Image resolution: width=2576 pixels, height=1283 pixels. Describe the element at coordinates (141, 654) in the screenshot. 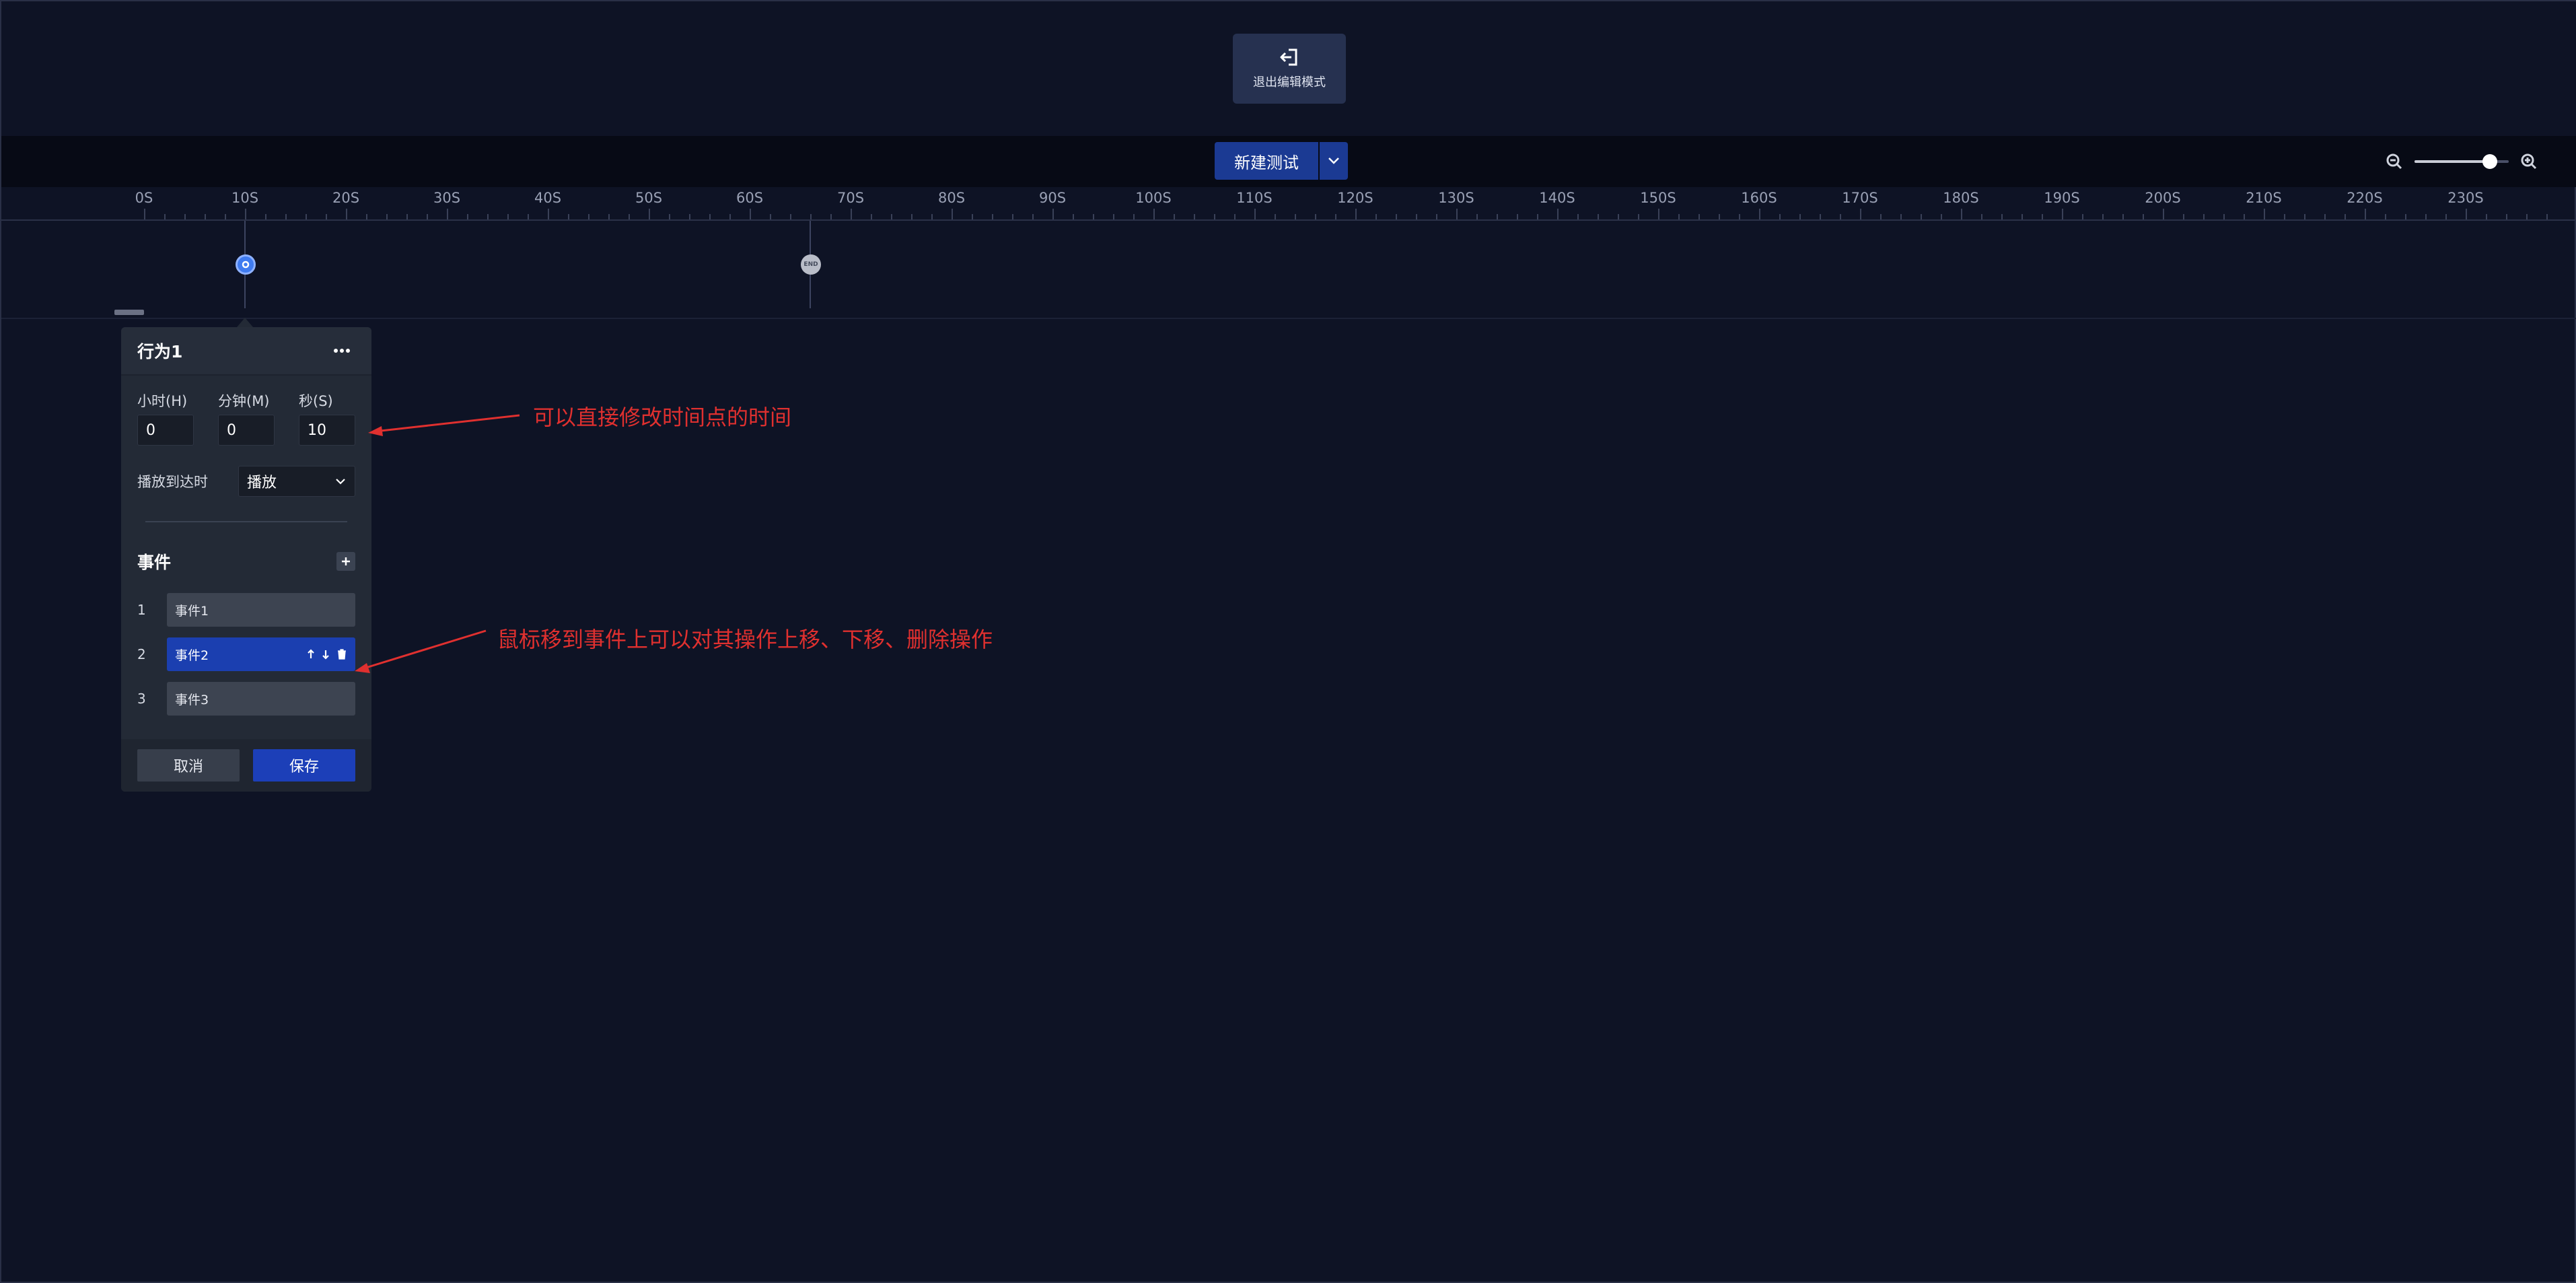

I see `event-index: 2` at that location.